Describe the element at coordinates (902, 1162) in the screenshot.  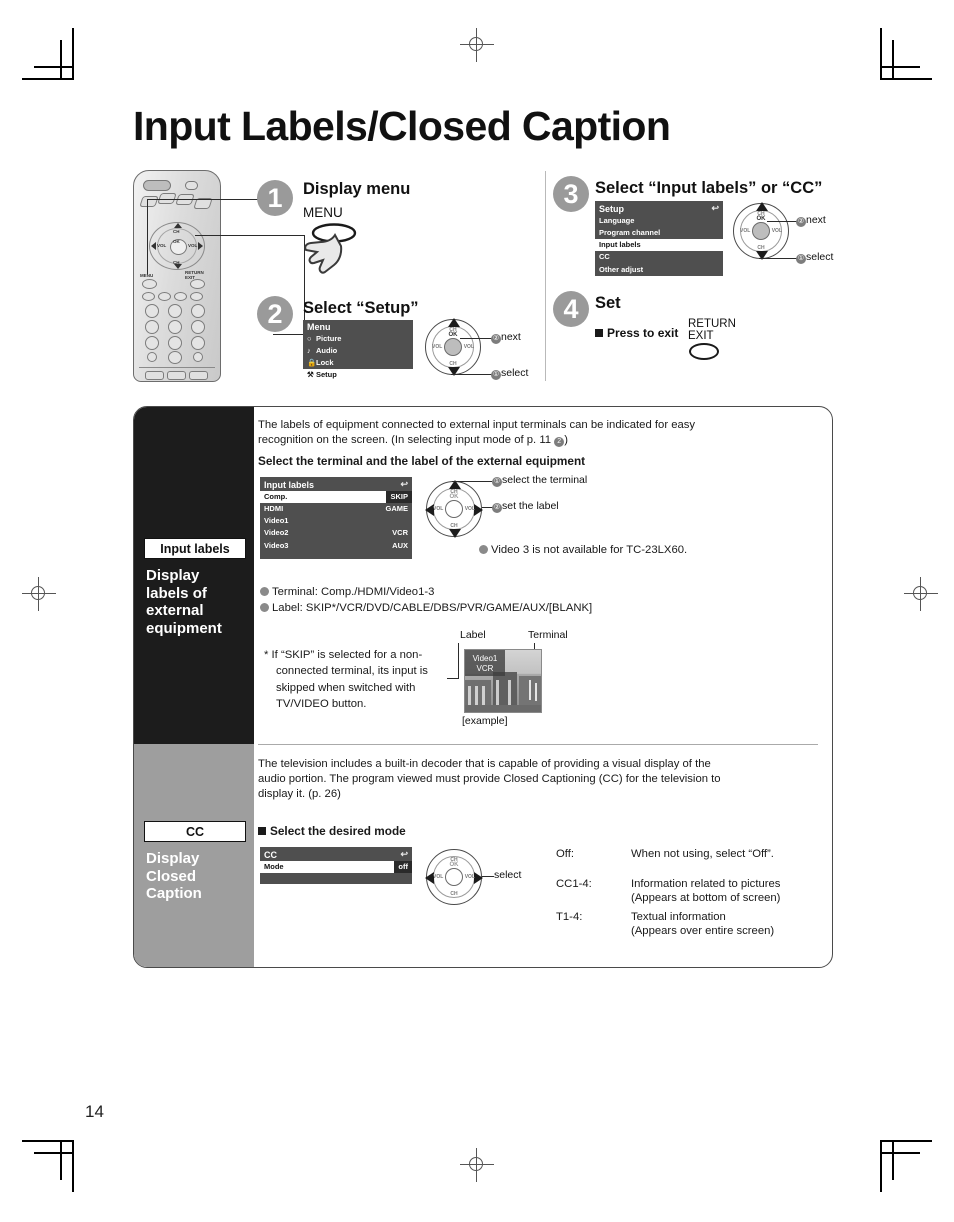
I see `crop-mark-bottom-right` at that location.